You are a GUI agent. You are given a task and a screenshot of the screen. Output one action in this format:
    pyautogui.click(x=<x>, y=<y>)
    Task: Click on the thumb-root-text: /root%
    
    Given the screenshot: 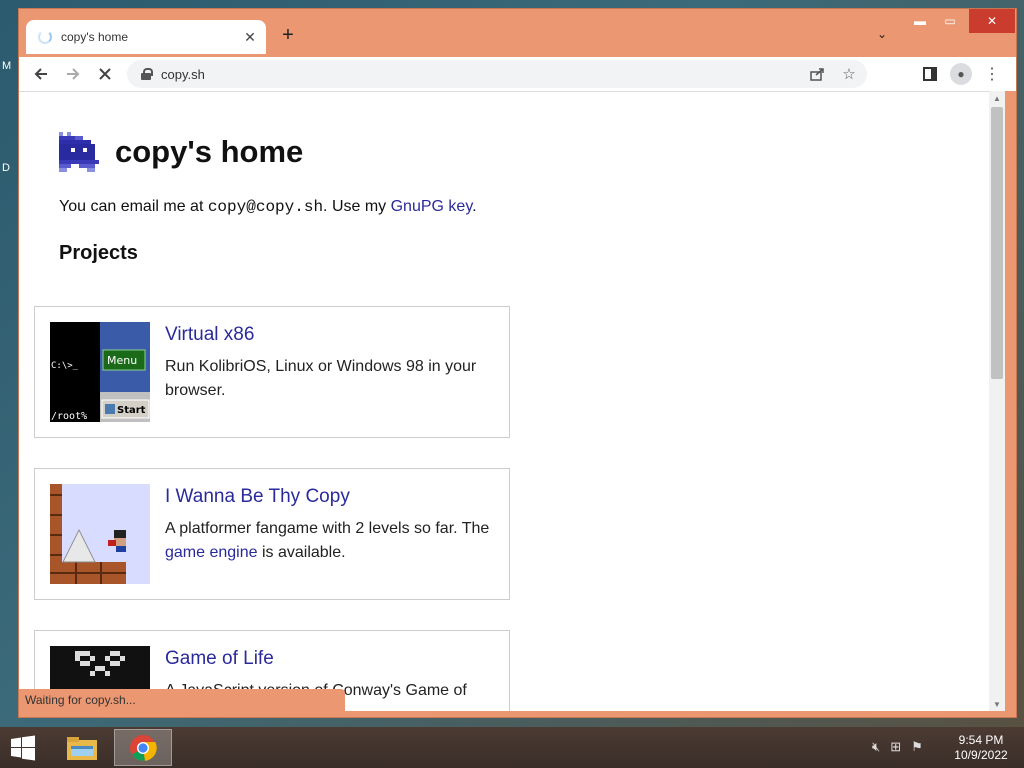 What is the action you would take?
    pyautogui.click(x=69, y=416)
    